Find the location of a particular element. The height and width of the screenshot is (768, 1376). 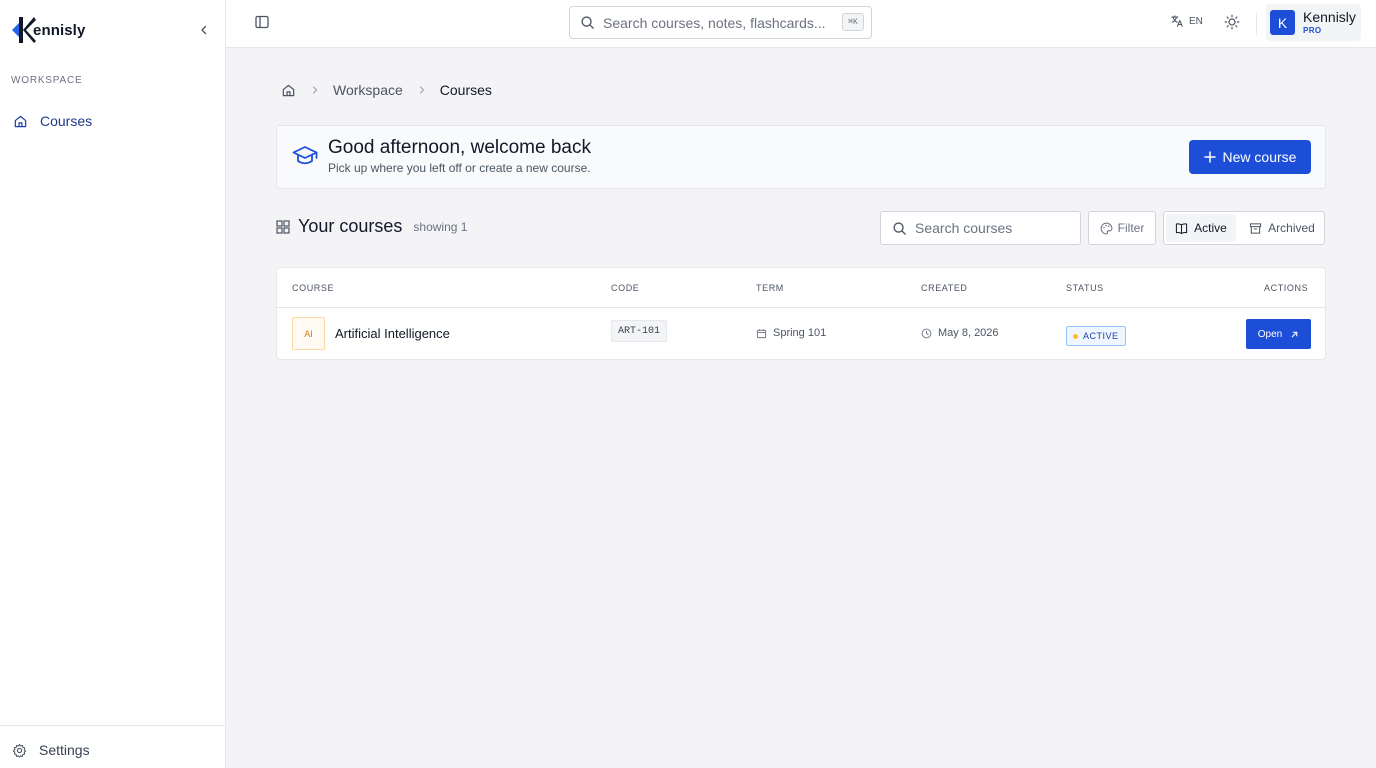

course-search is located at coordinates (980, 228).